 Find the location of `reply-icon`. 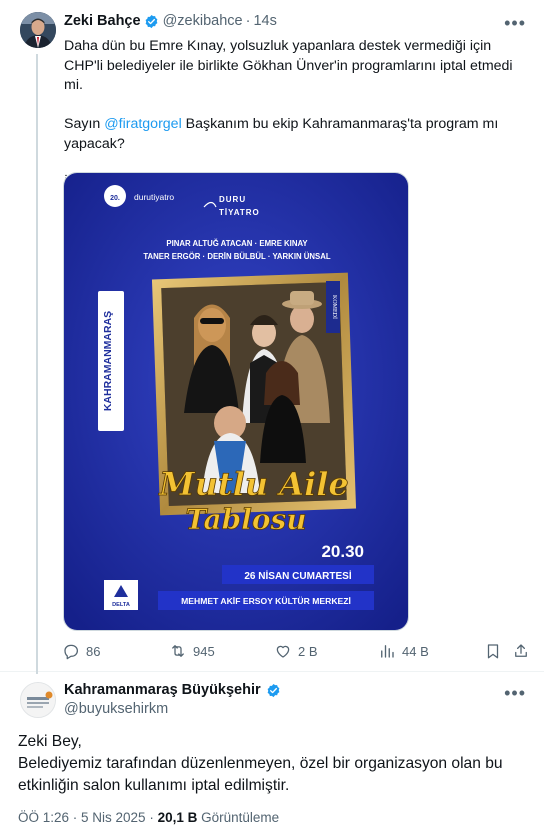

reply-icon is located at coordinates (71, 652).